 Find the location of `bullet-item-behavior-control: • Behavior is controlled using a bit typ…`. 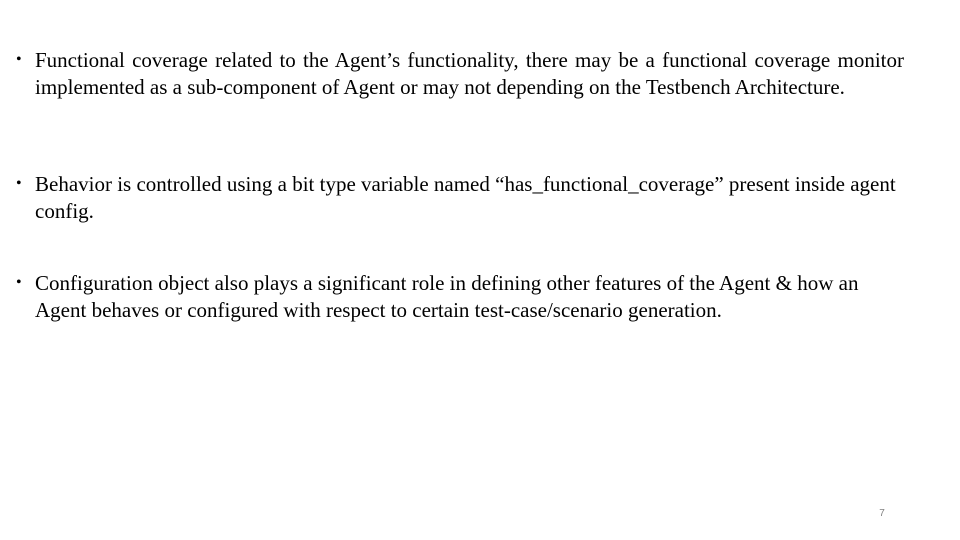

bullet-item-behavior-control: • Behavior is controlled using a bit typ… is located at coordinates (460, 197).